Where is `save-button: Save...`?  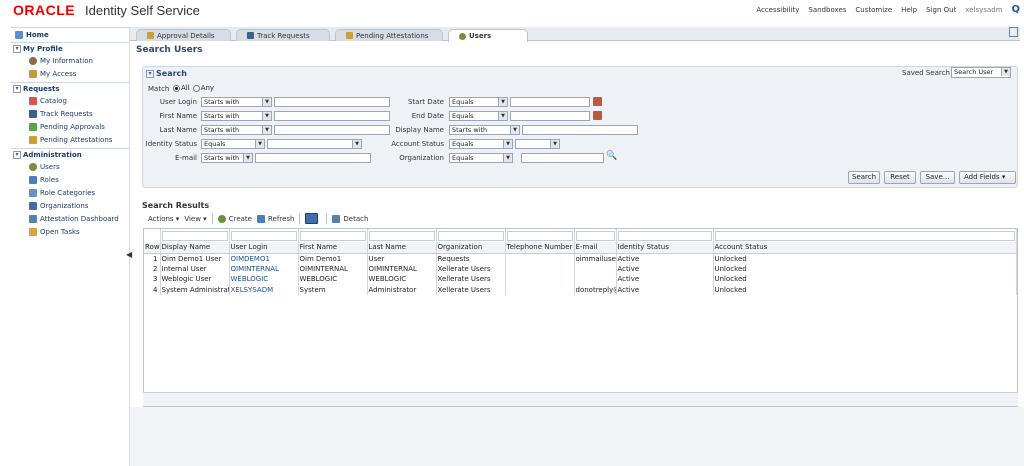
save-button: Save... is located at coordinates (937, 177).